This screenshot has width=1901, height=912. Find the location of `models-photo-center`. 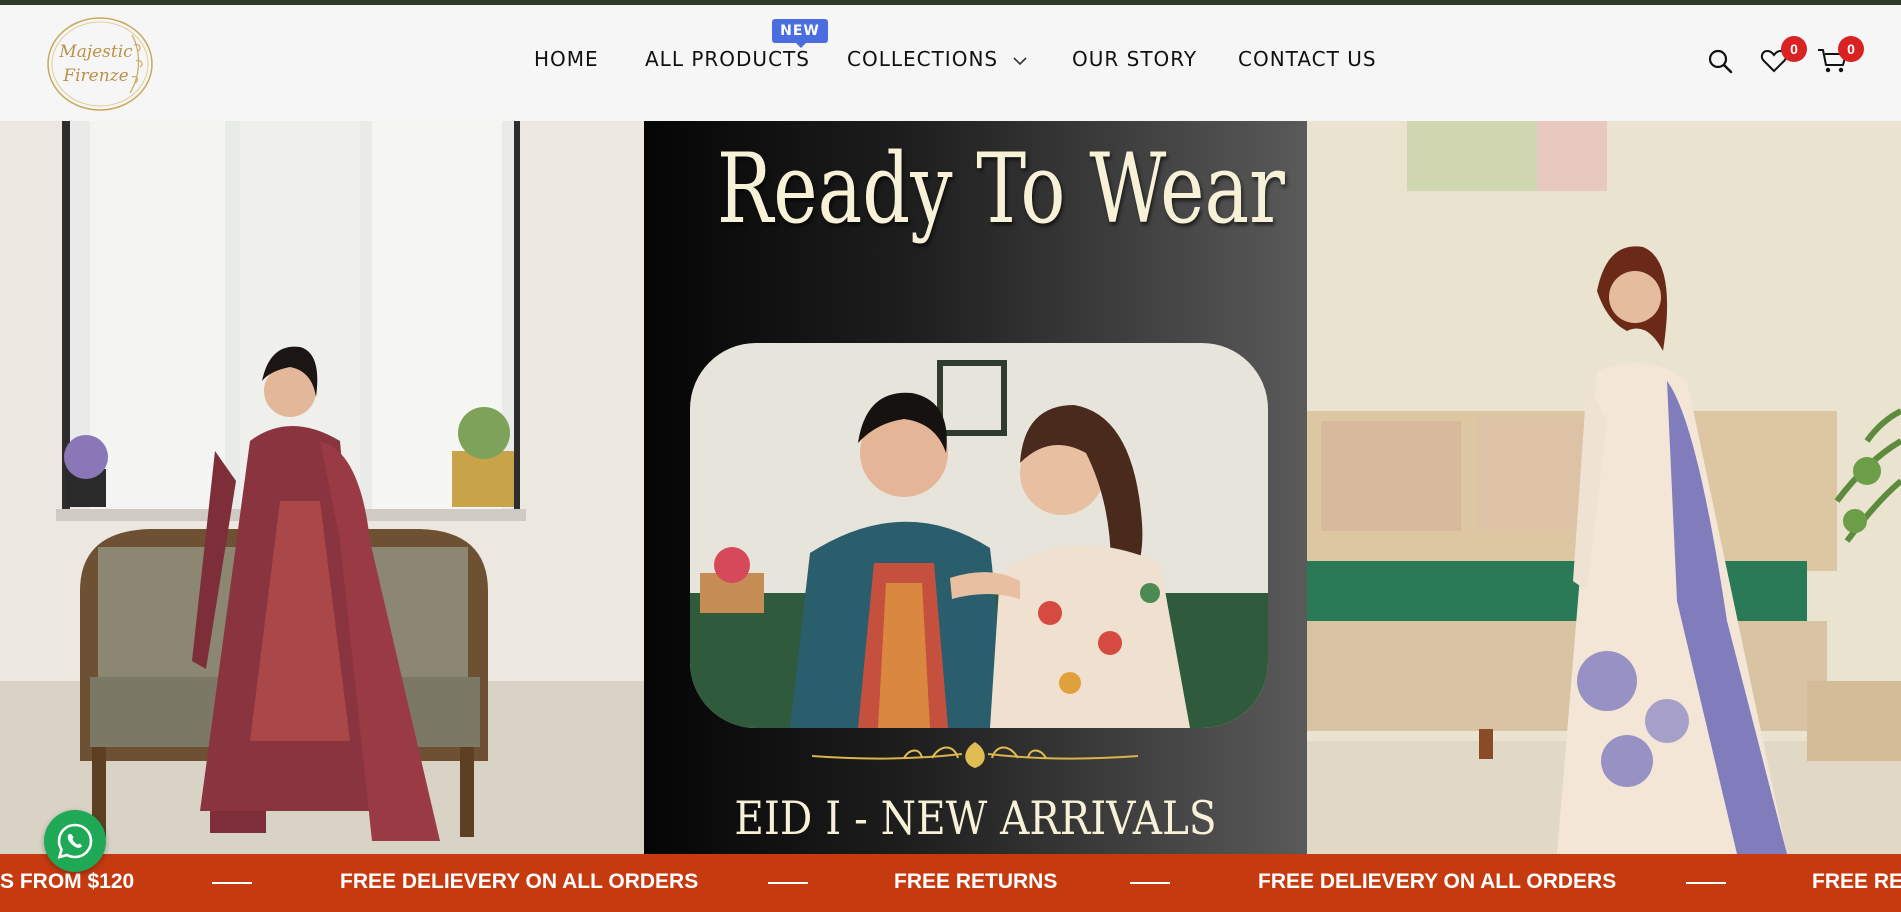

models-photo-center is located at coordinates (979, 535).